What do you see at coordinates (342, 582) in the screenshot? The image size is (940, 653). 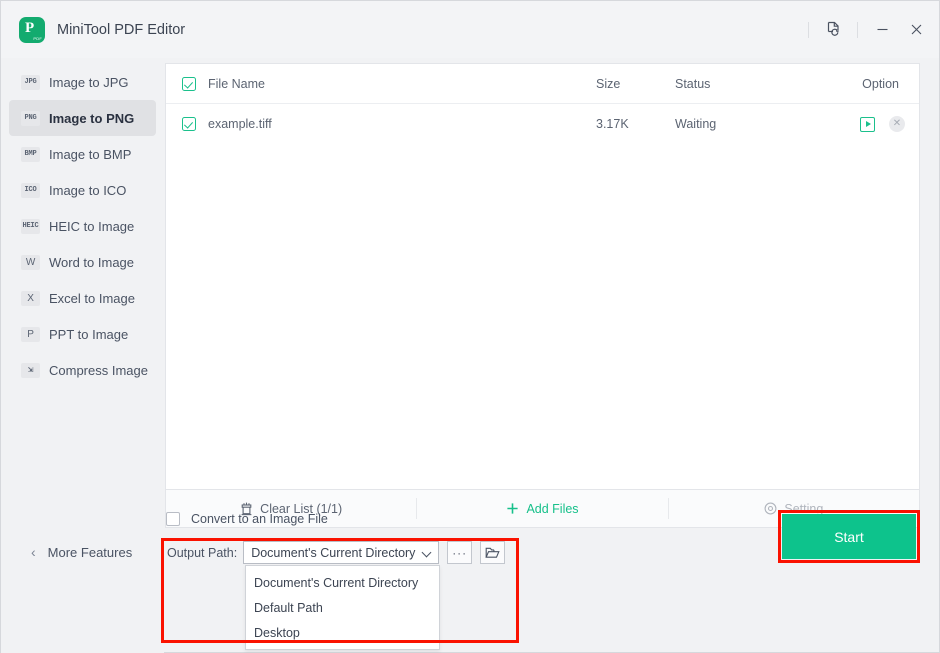 I see `dropdown-option-documents-current-directory: Document's Current Directory` at bounding box center [342, 582].